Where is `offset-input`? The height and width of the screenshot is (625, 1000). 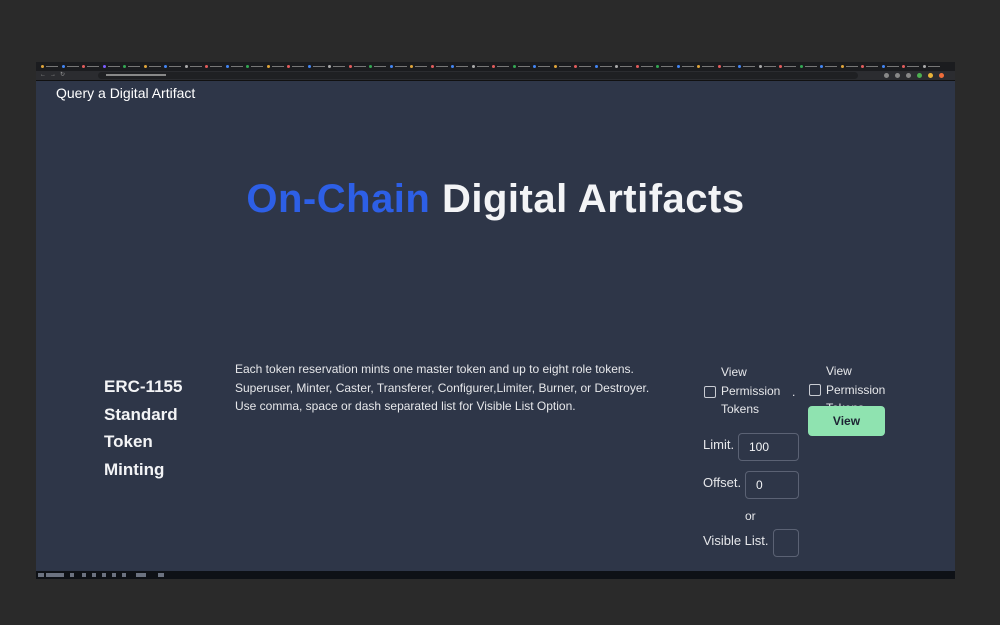
offset-input is located at coordinates (772, 485).